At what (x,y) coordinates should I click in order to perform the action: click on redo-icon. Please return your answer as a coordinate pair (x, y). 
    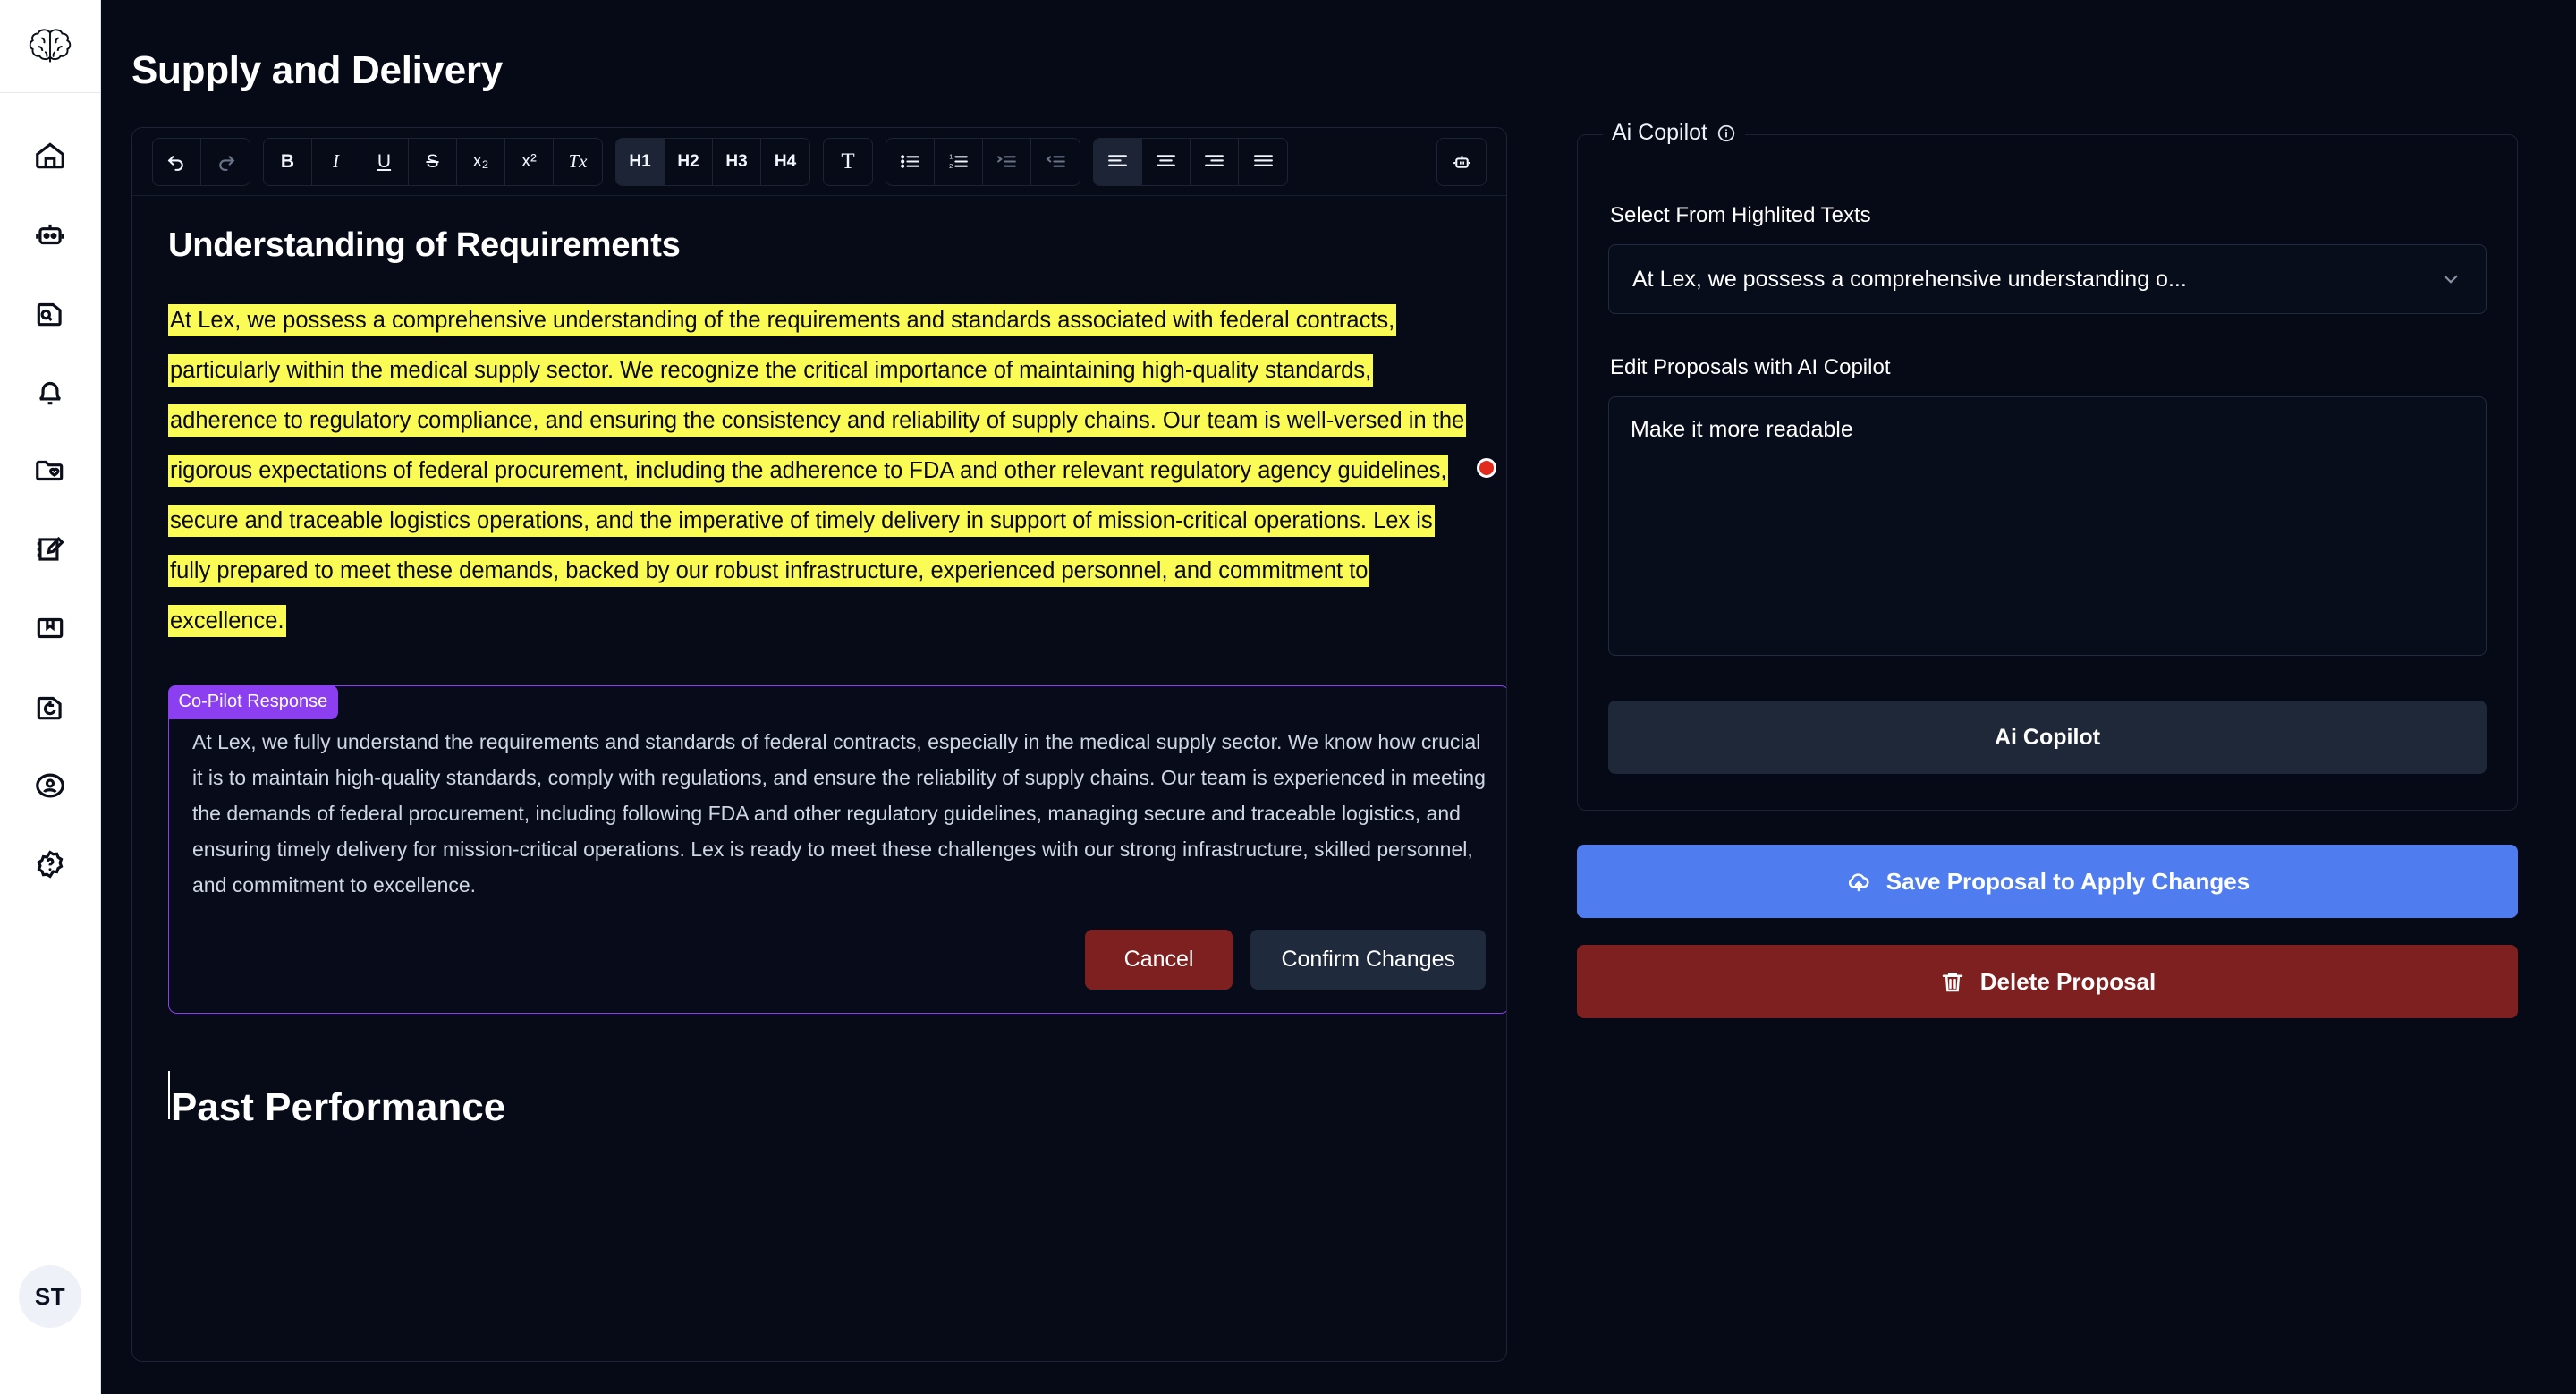
    Looking at the image, I should click on (226, 163).